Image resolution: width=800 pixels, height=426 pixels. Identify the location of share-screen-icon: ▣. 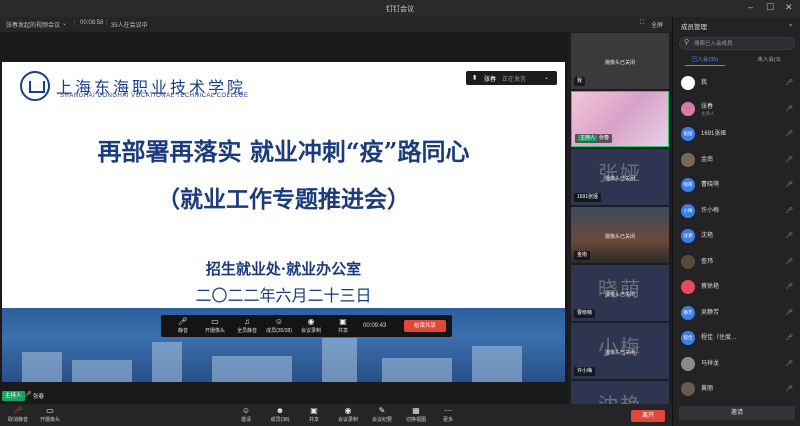
(314, 410).